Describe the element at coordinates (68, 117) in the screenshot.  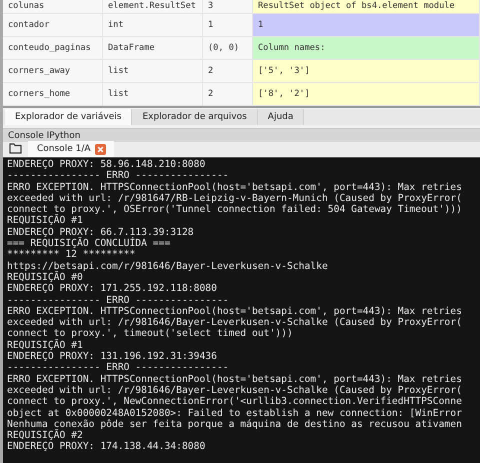
I see `pane-tab: Explorador de variáveis` at that location.